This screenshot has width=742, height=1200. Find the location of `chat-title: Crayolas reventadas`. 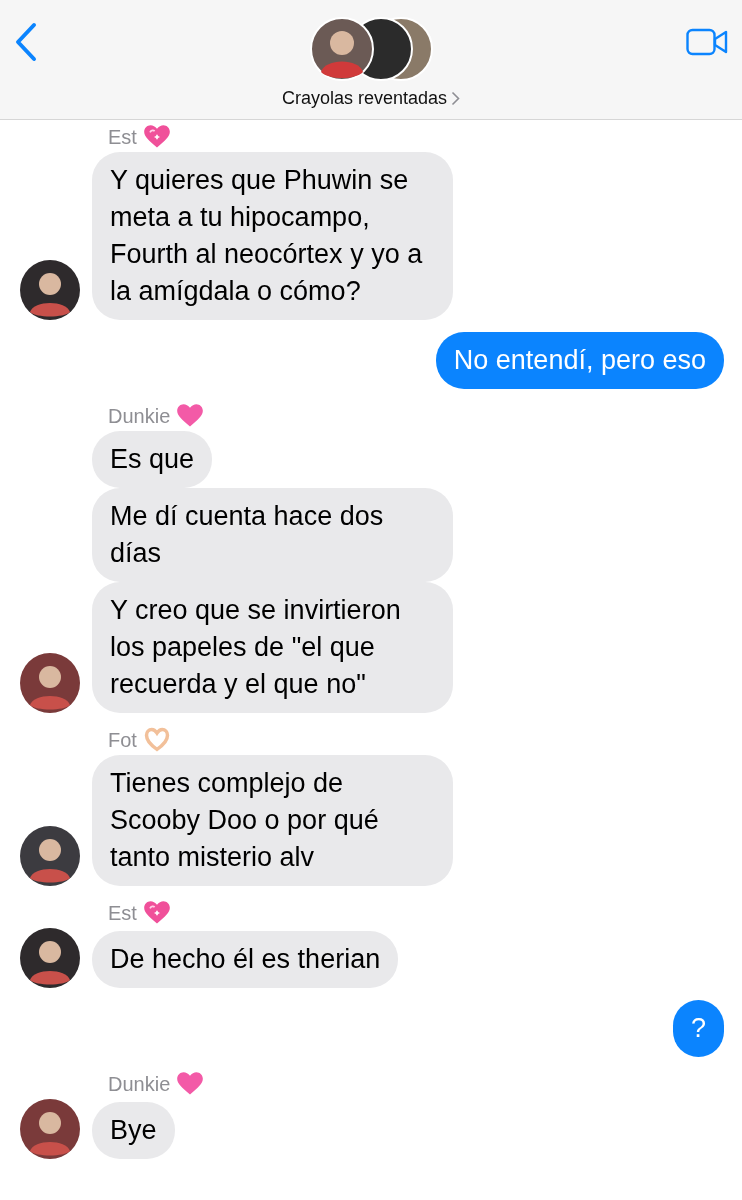

chat-title: Crayolas reventadas is located at coordinates (364, 98).